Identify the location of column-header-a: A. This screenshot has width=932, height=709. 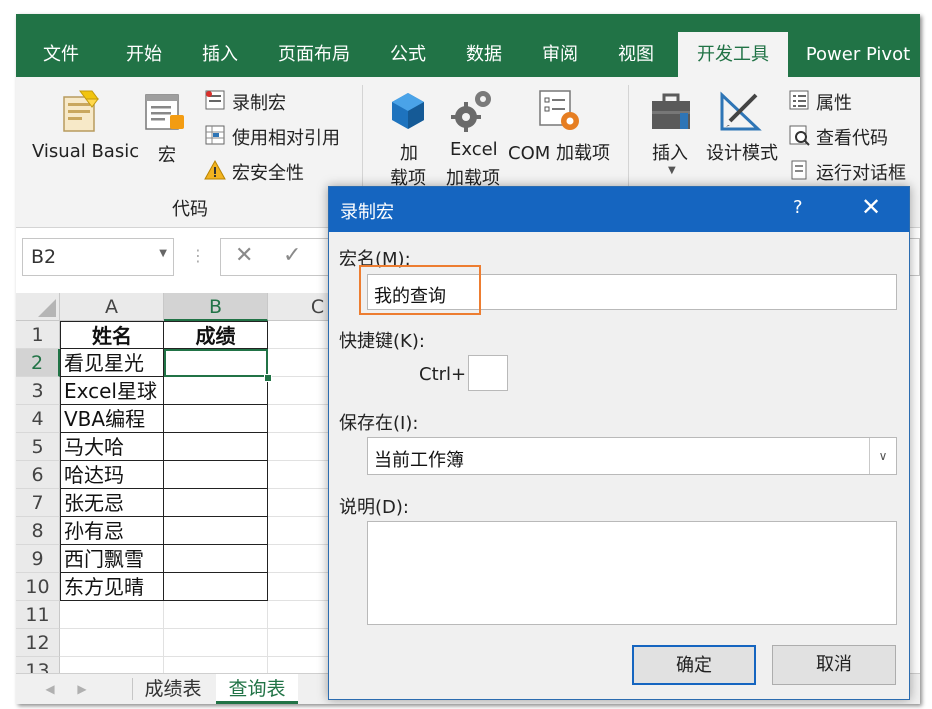
(112, 307).